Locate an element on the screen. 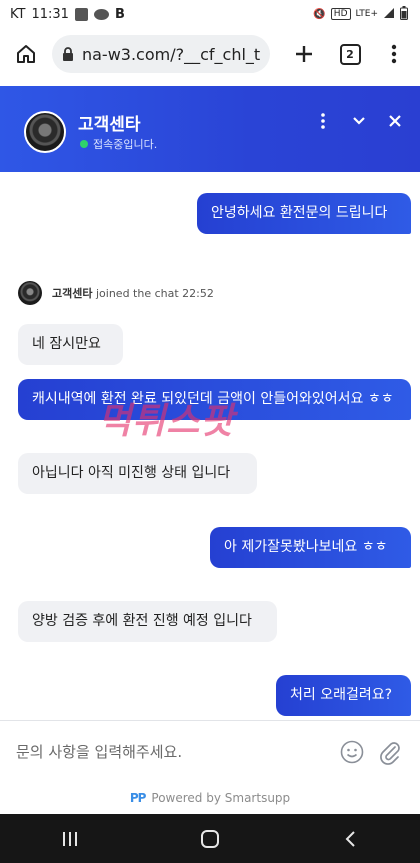  status-bar: KT 11:31 B 🔇 HD LTE+ is located at coordinates (210, 14).